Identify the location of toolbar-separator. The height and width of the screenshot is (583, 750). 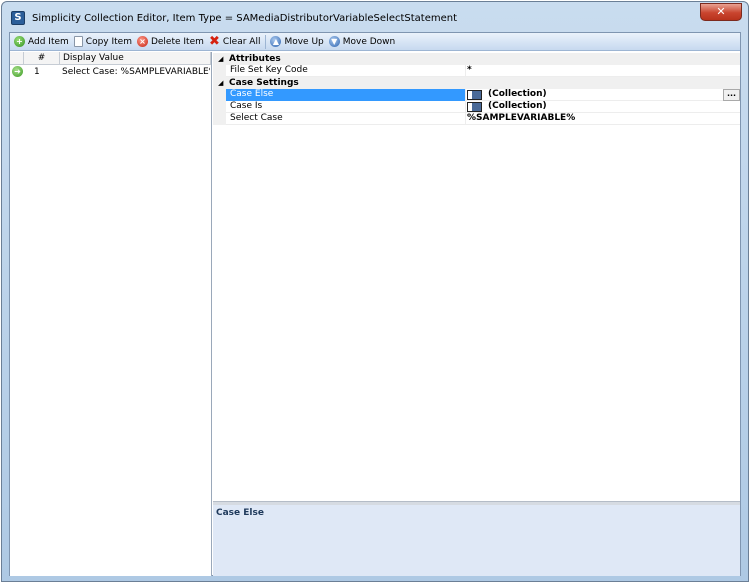
(266, 41).